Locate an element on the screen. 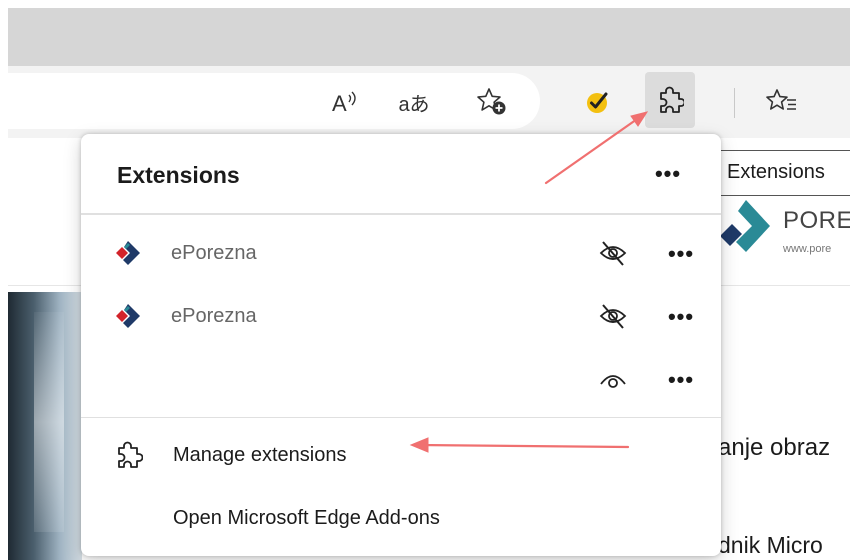  panel-footer-divider is located at coordinates (401, 417).